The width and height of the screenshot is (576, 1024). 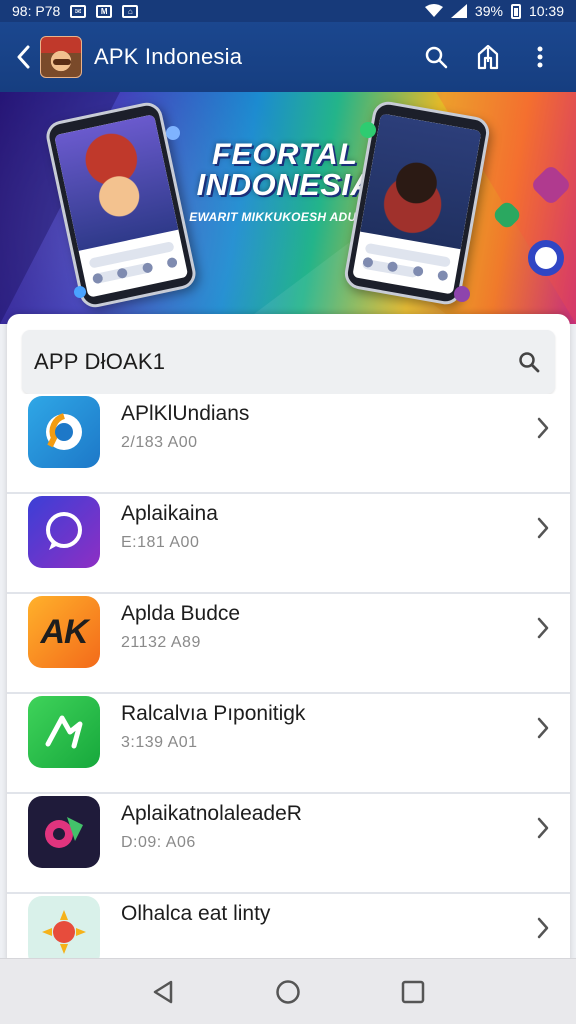 What do you see at coordinates (64, 432) in the screenshot?
I see `chat-blue-orange-icon` at bounding box center [64, 432].